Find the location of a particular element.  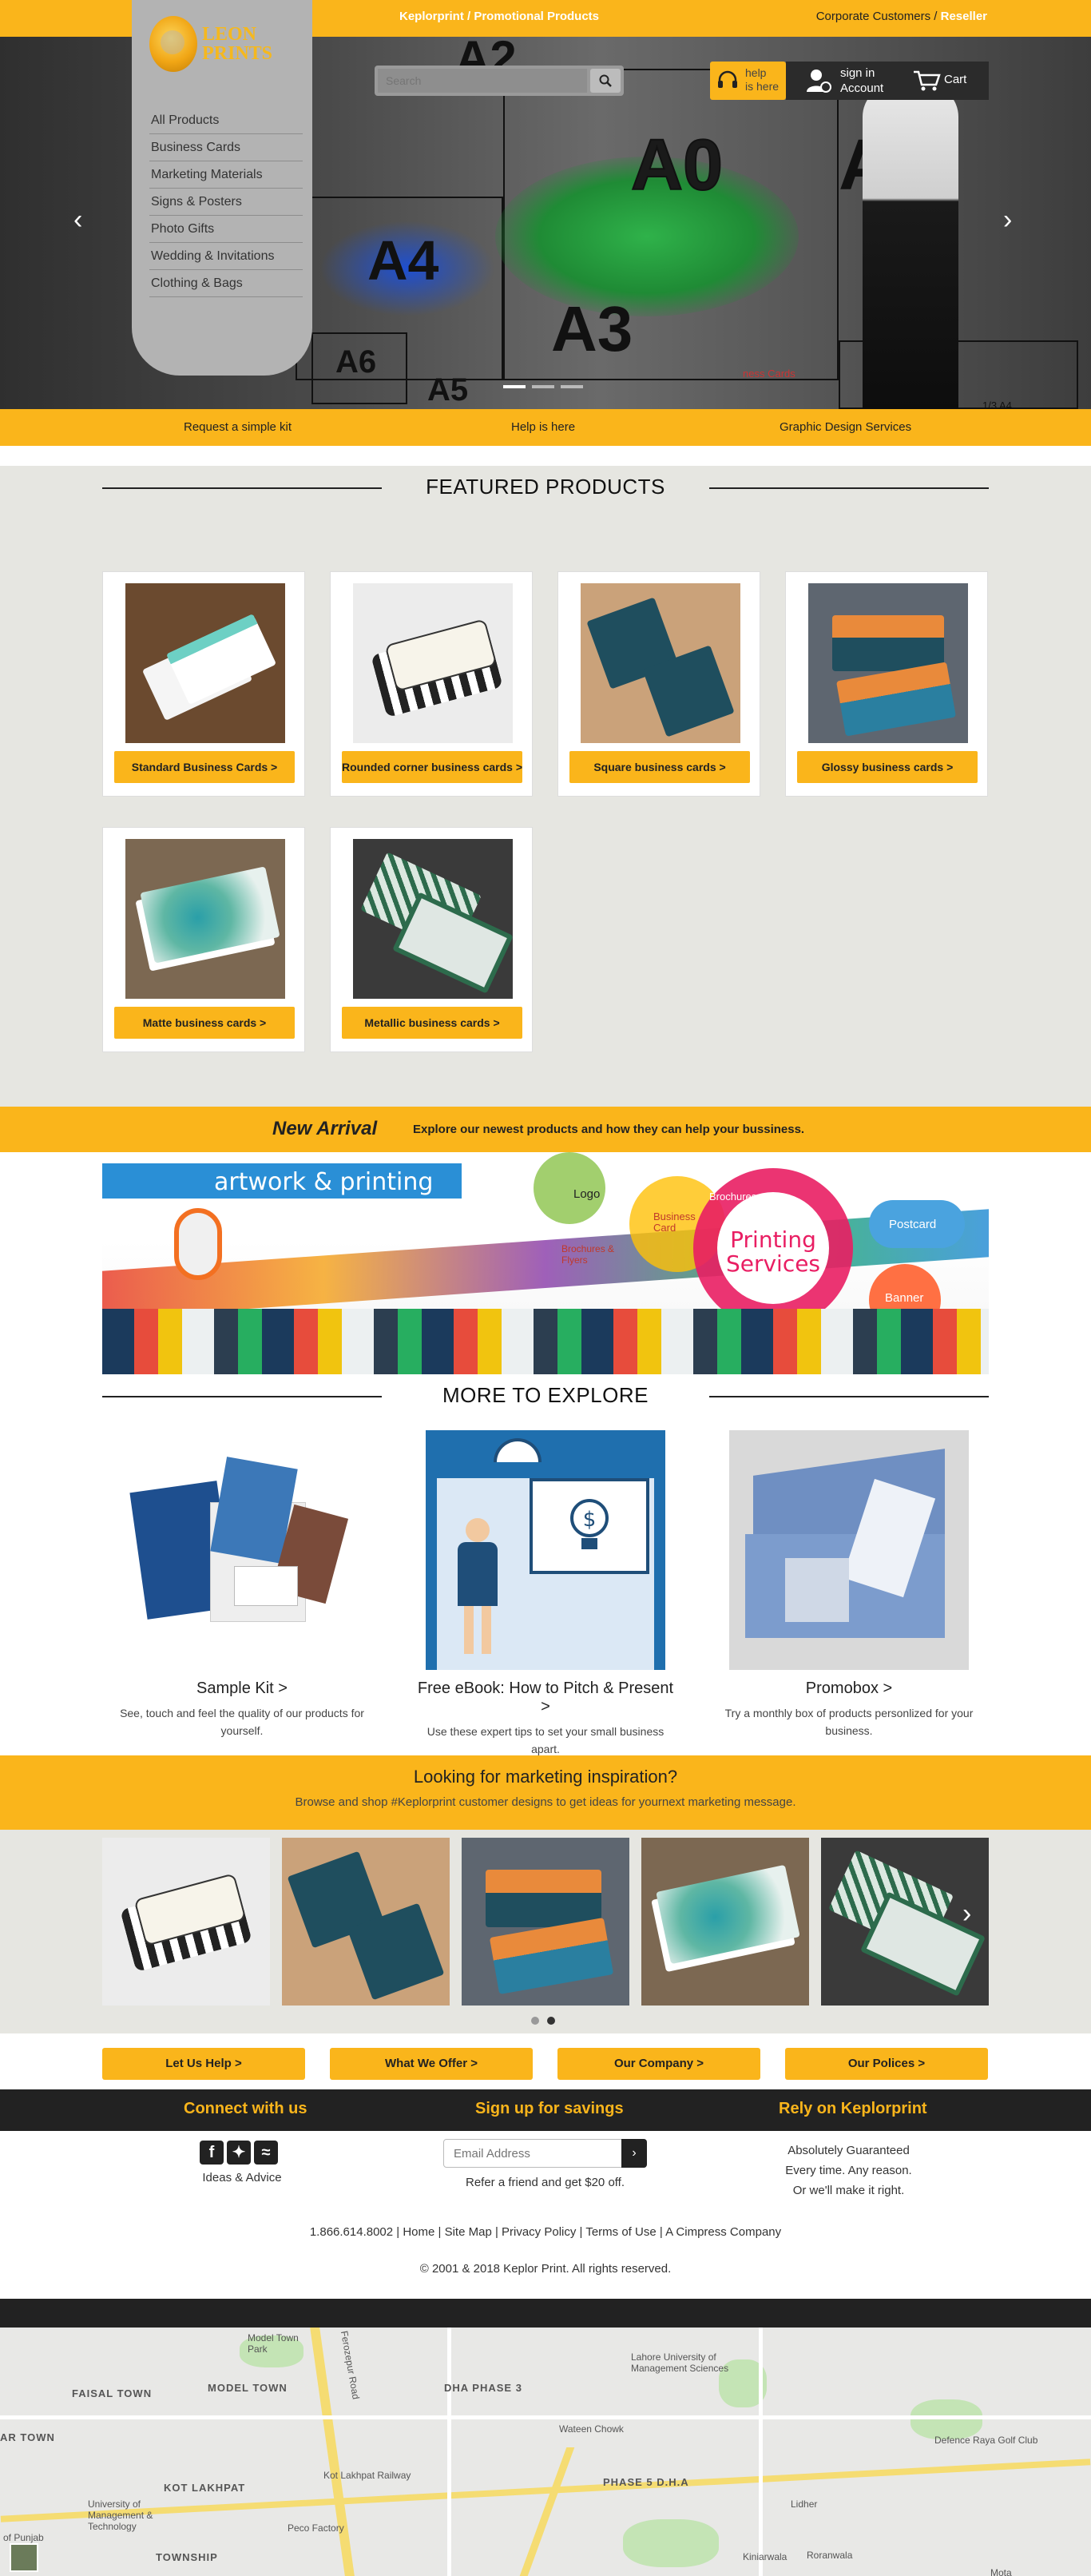

corporate-customers-link: Corporate Customers / is located at coordinates (877, 16).